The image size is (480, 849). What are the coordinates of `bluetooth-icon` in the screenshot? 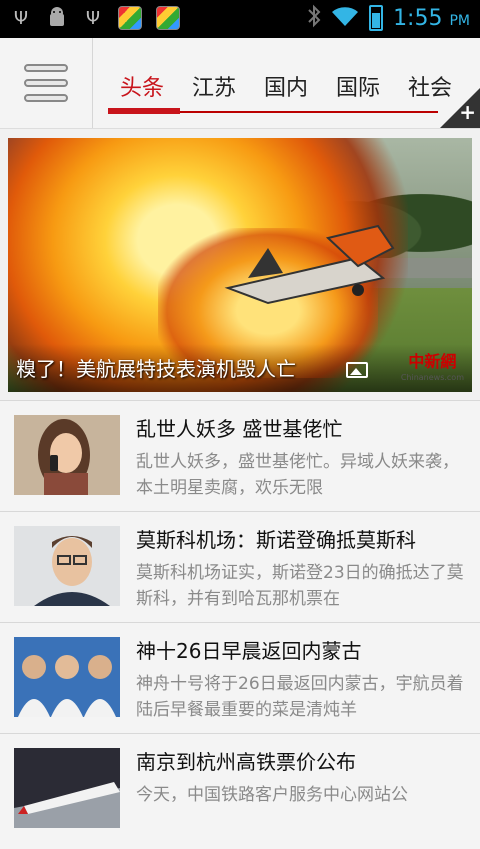 It's located at (314, 18).